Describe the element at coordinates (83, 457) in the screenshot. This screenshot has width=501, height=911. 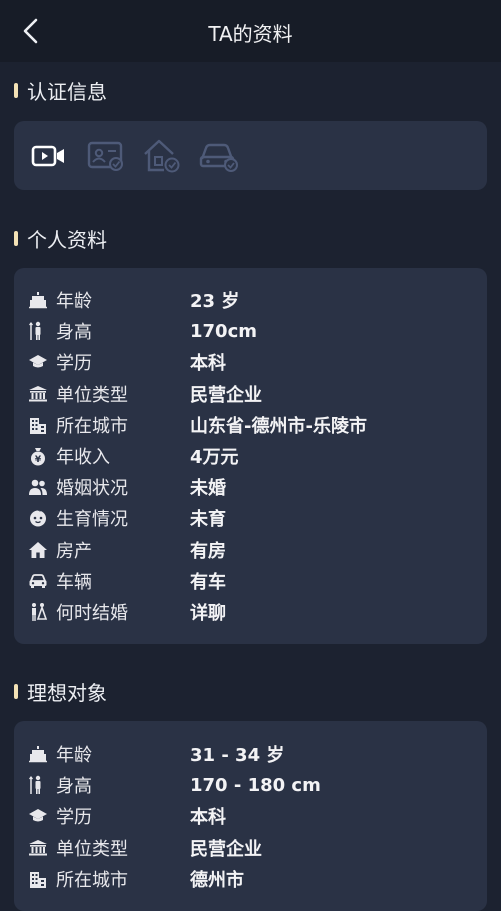
I see `info-label: 年收入` at that location.